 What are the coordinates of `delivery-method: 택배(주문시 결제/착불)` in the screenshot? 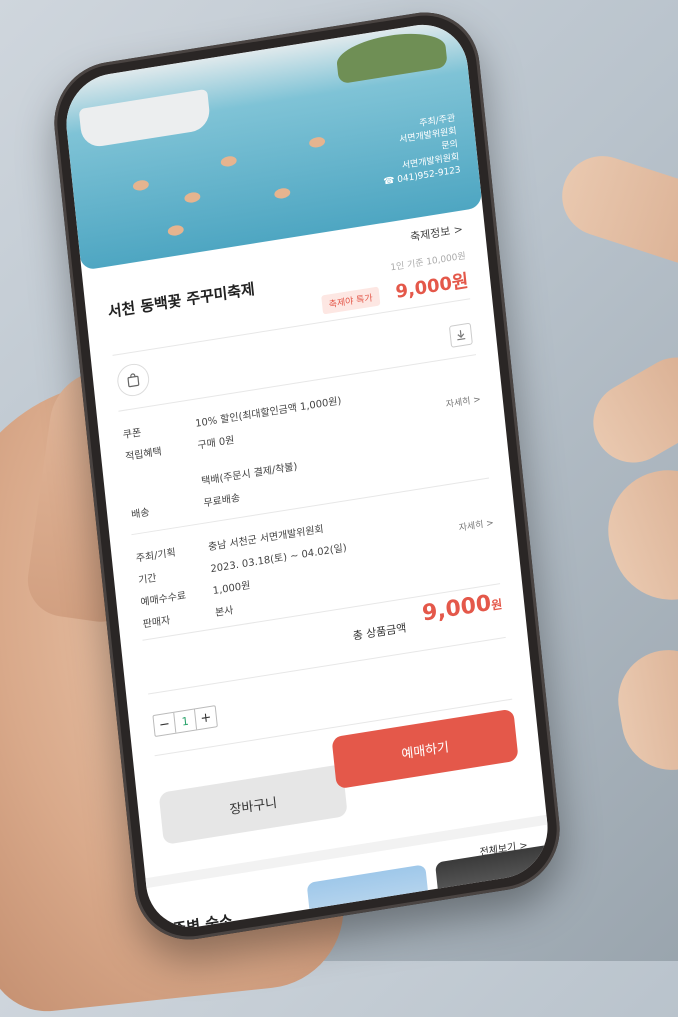 It's located at (249, 474).